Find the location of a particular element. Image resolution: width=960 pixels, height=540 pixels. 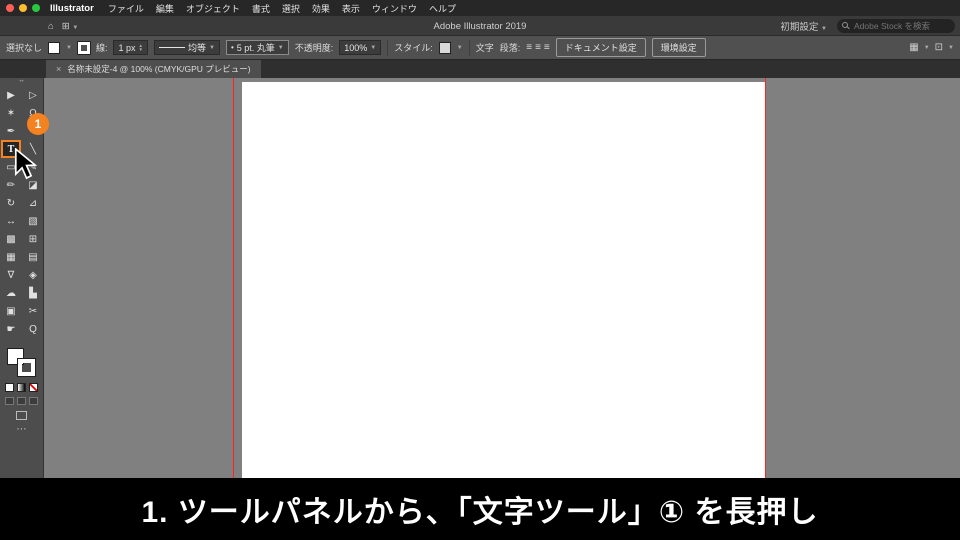

align-center-icon: ≡ is located at coordinates (538, 47).